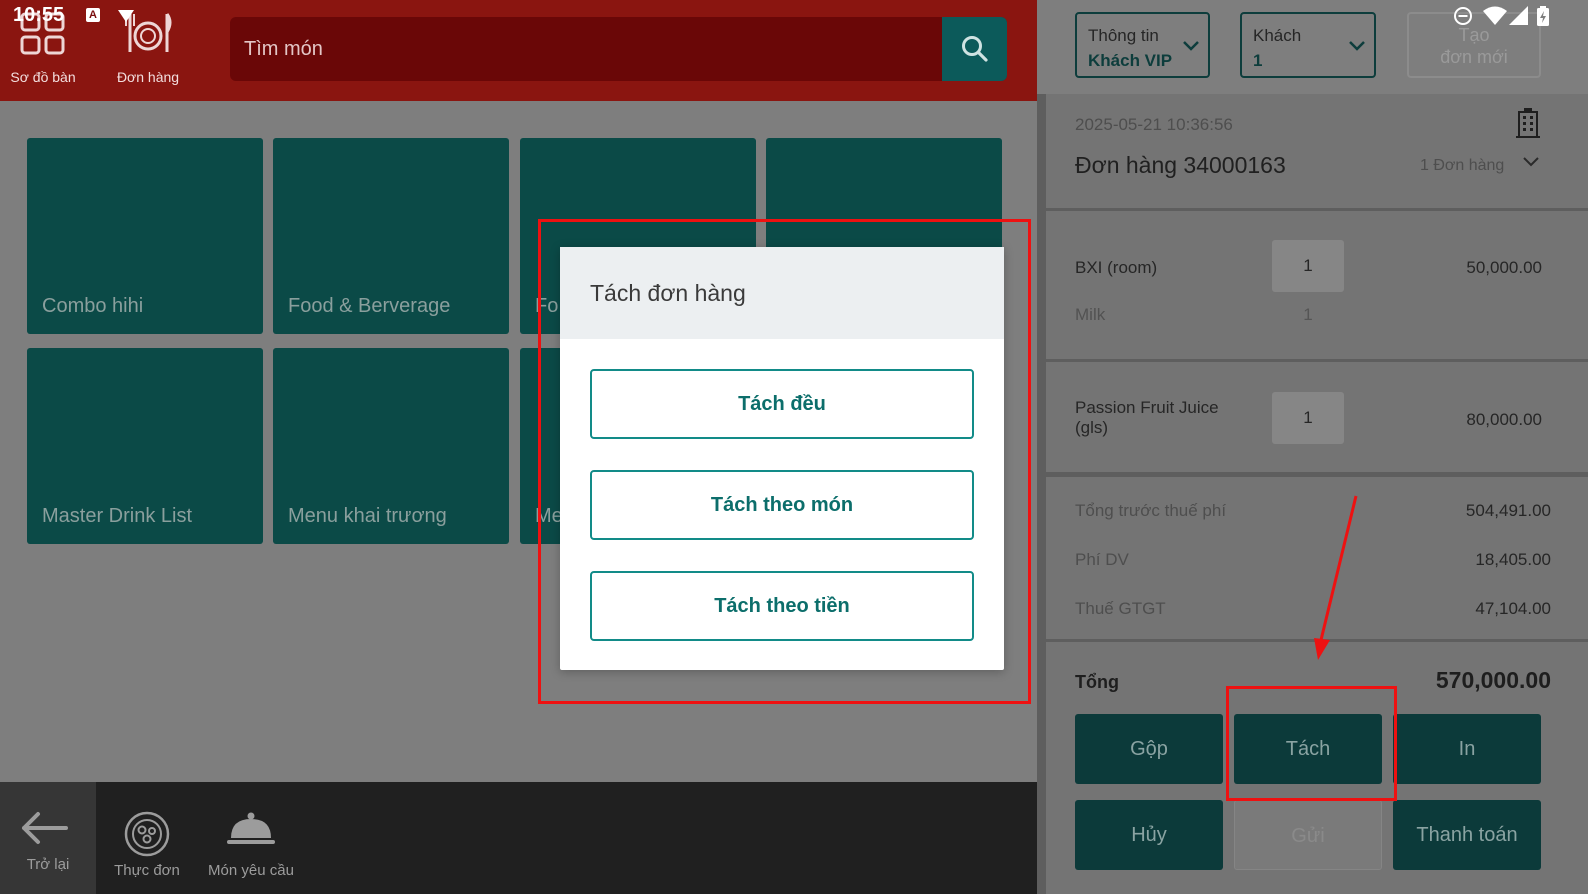 This screenshot has height=894, width=1588. What do you see at coordinates (1149, 749) in the screenshot?
I see `merge-button: Gộp` at bounding box center [1149, 749].